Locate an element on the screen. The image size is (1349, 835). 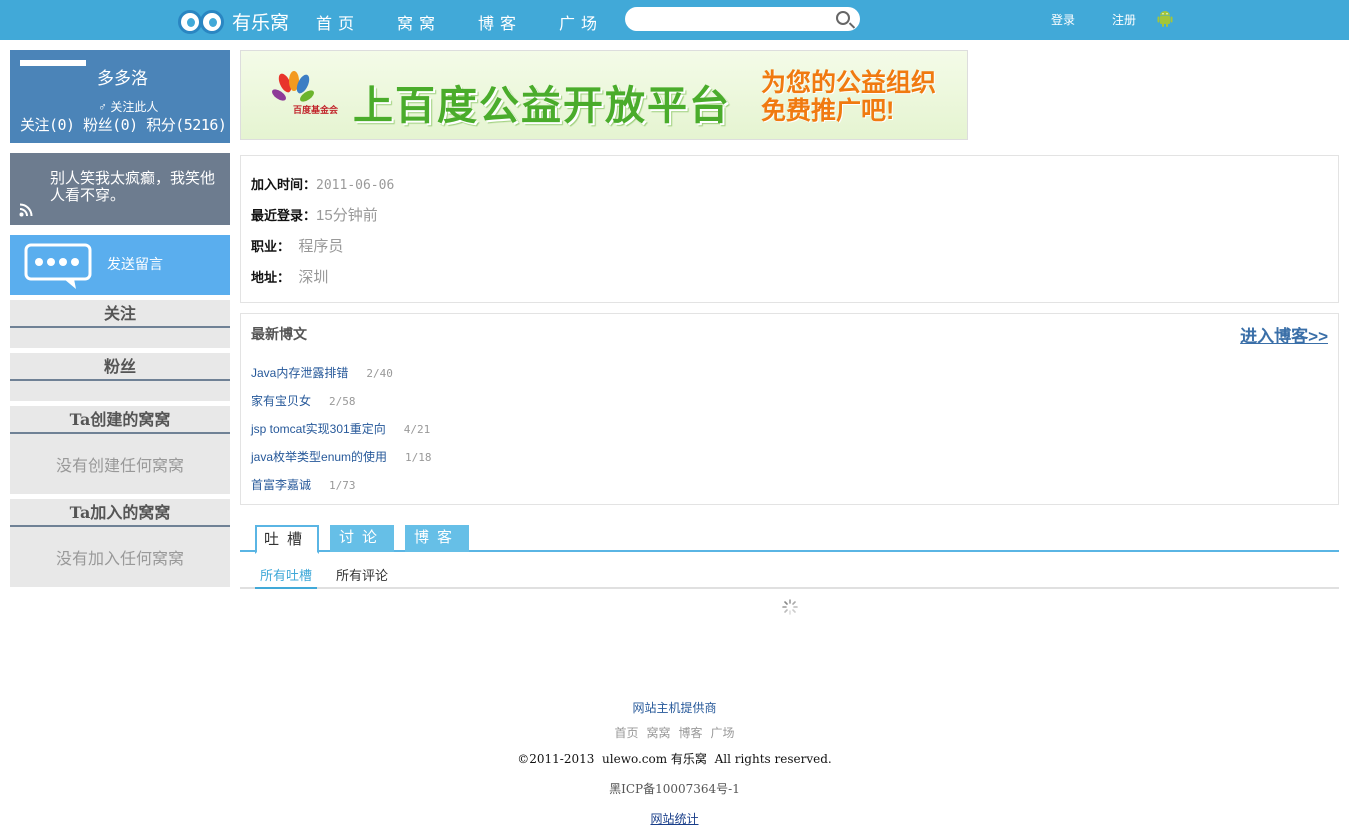
avatar is located at coordinates (53, 63).